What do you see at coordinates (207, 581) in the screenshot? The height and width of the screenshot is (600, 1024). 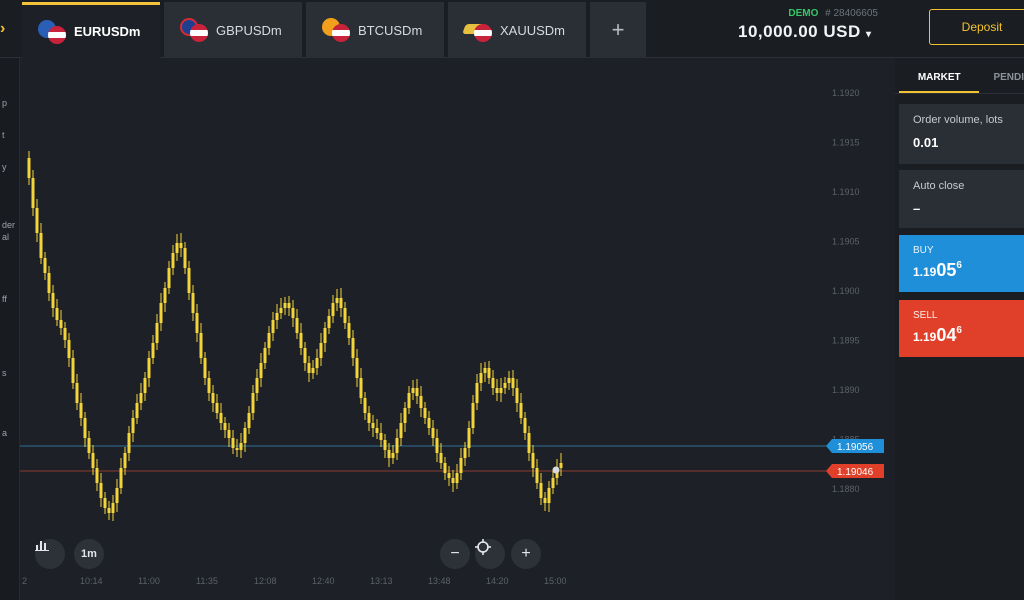 I see `time-axis-label: 11:35` at bounding box center [207, 581].